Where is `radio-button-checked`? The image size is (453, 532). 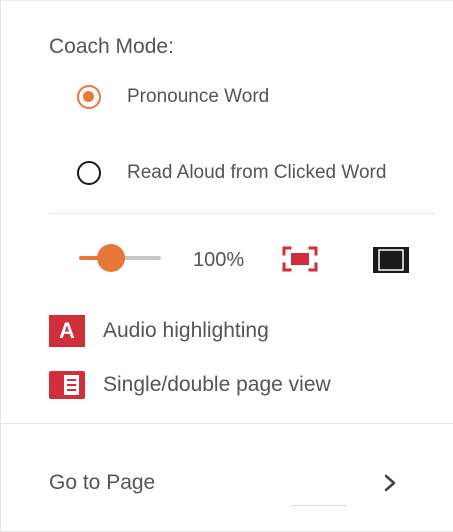 radio-button-checked is located at coordinates (89, 97).